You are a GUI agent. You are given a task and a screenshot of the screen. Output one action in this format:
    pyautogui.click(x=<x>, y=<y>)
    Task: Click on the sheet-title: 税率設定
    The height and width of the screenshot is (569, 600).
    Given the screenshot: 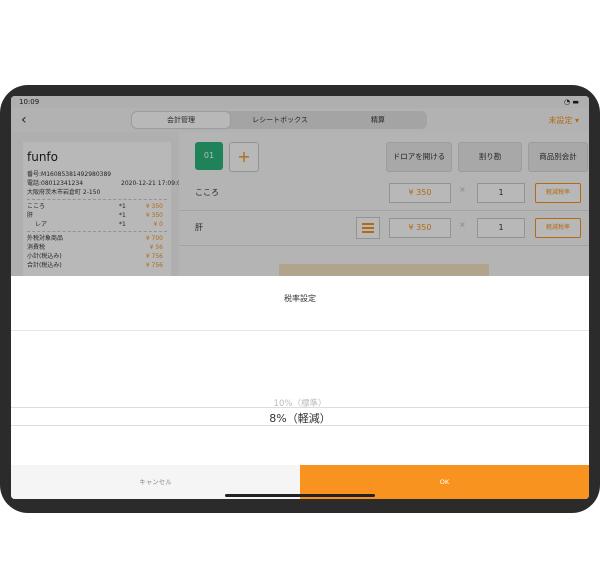 What is the action you would take?
    pyautogui.click(x=300, y=298)
    